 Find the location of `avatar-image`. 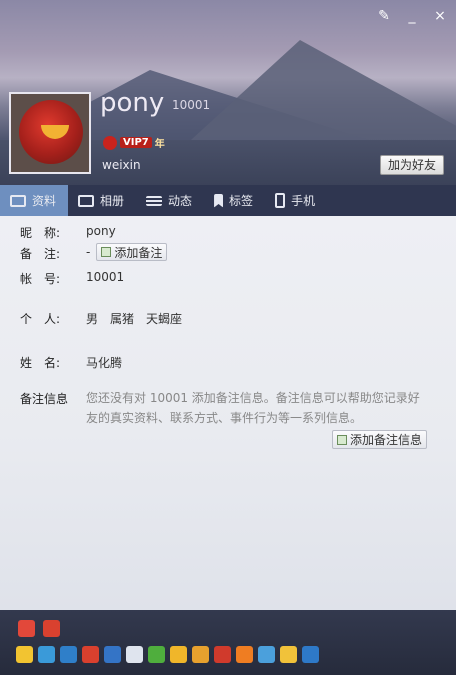

avatar-image is located at coordinates (51, 132).